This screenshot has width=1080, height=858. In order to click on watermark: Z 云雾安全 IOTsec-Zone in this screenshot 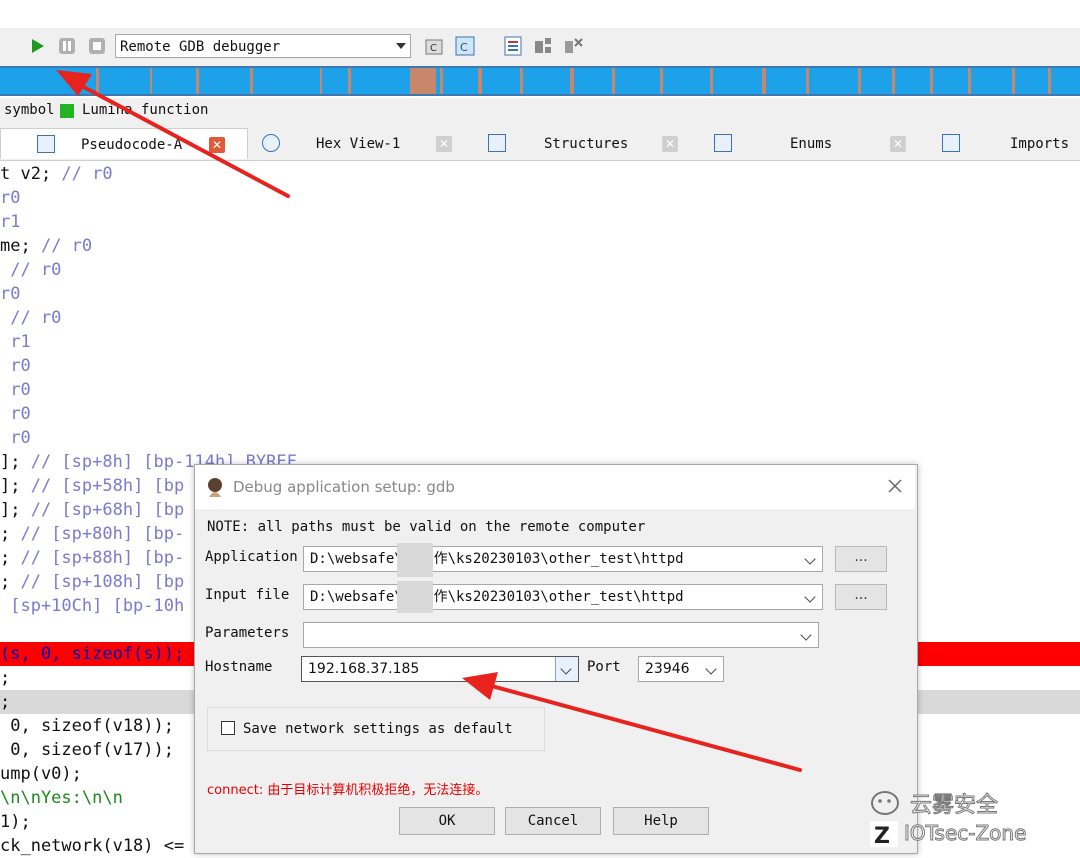, I will do `click(970, 812)`.